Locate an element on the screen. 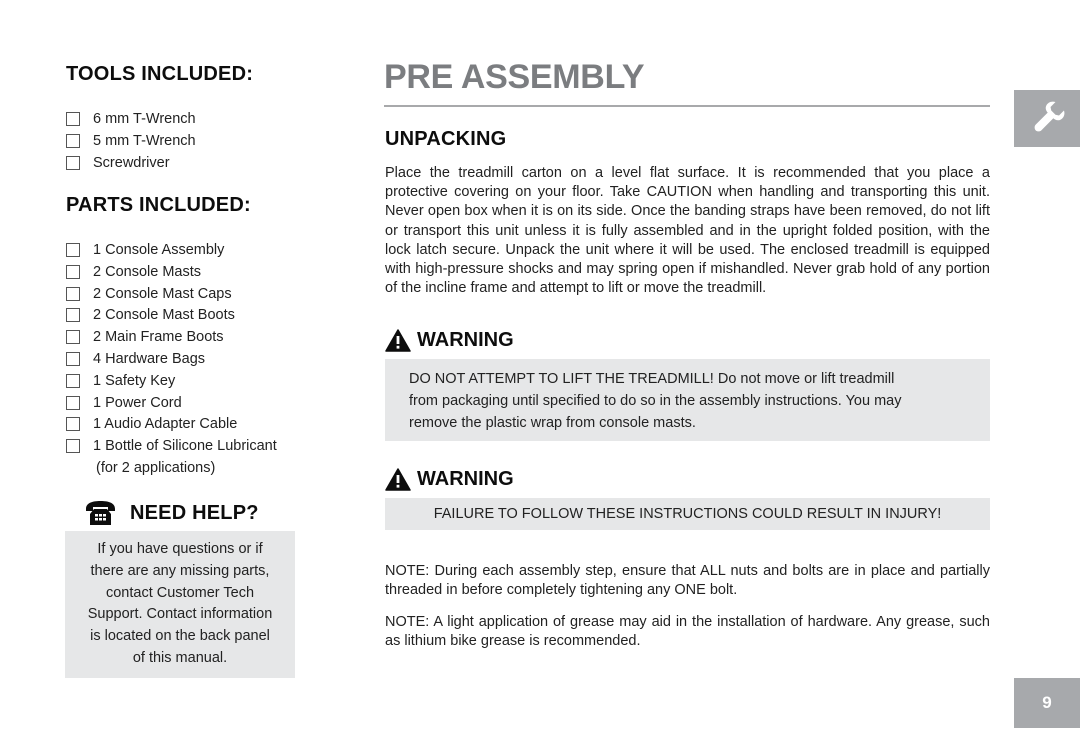 Image resolution: width=1080 pixels, height=752 pixels. list-item: 1 Safety Key is located at coordinates (171, 382).